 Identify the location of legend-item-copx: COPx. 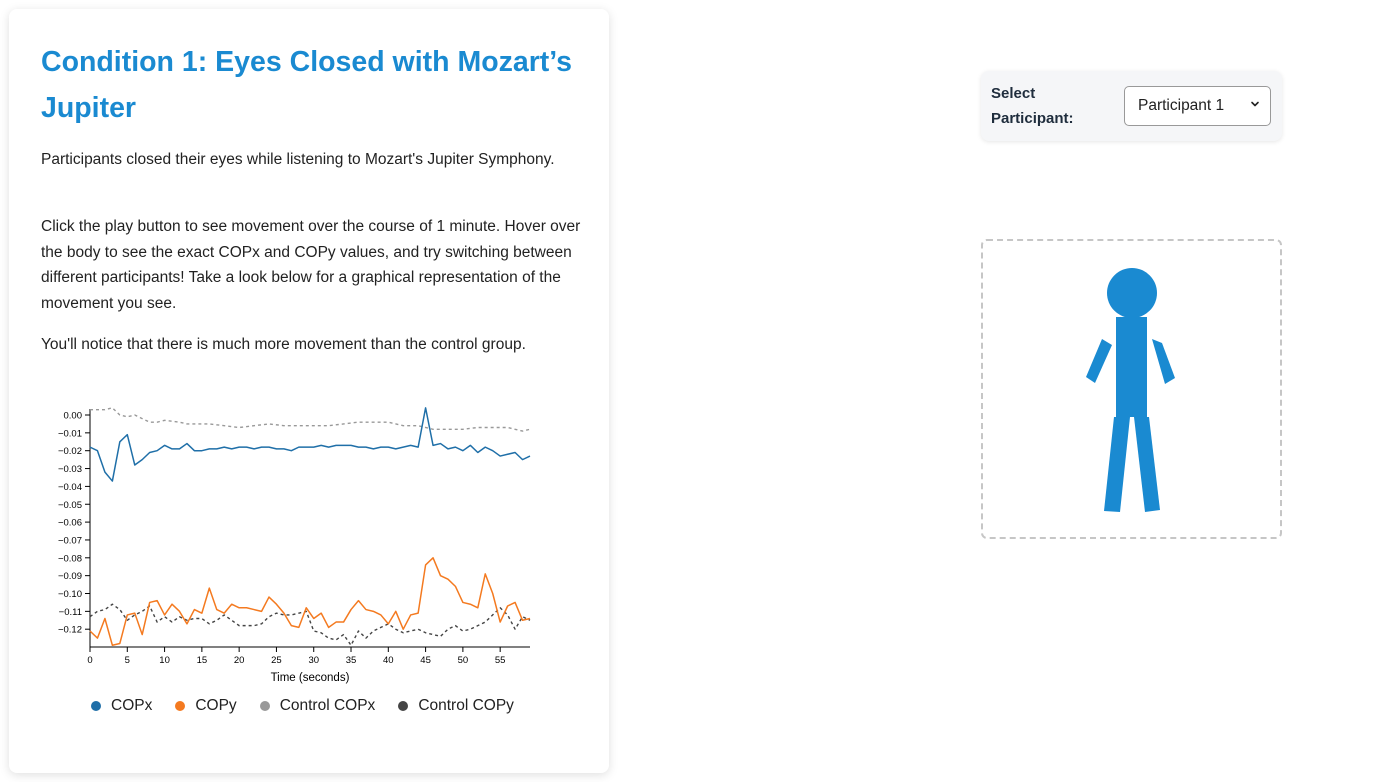
(121, 706).